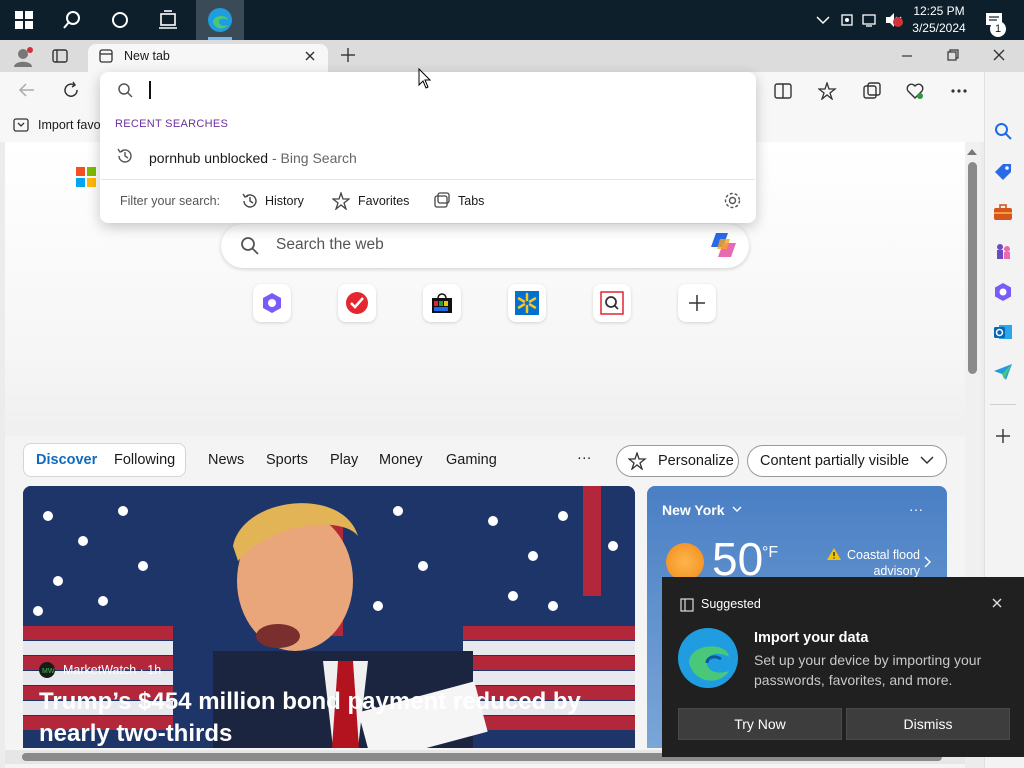 Image resolution: width=1024 pixels, height=768 pixels. I want to click on weather-alert: Coastal flood advisory, so click(882, 563).